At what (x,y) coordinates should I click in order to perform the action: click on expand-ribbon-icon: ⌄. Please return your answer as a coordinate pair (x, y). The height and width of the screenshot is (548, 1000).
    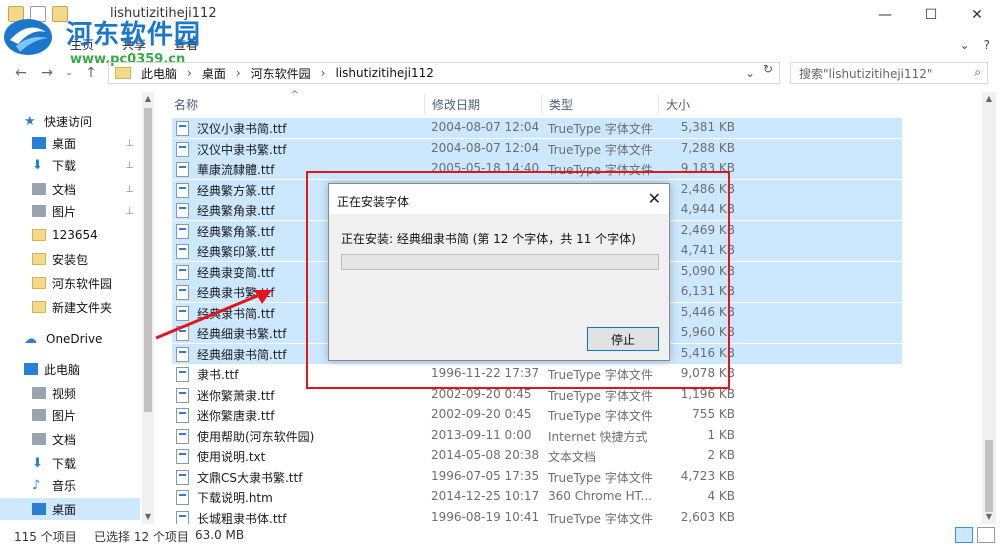
    Looking at the image, I should click on (965, 45).